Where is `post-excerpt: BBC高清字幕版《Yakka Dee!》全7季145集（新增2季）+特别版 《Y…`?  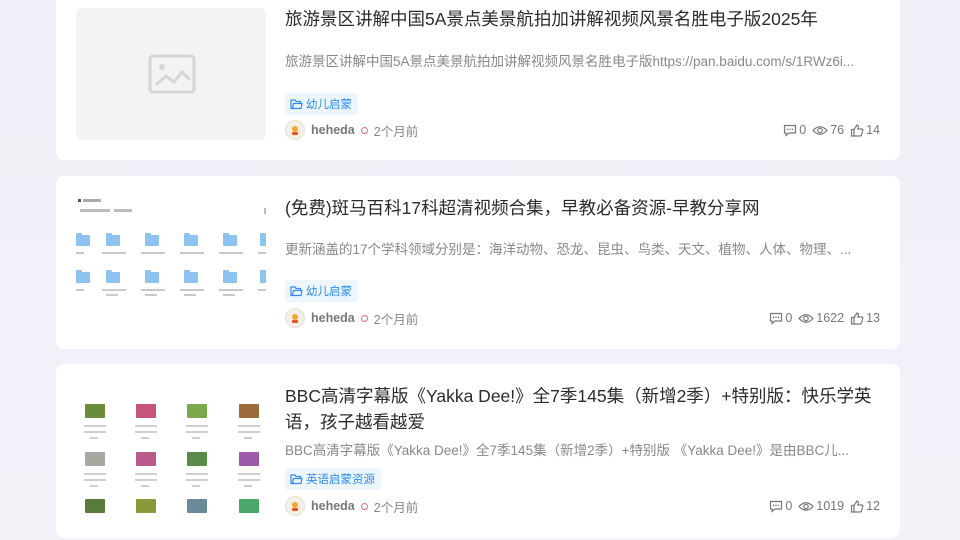 post-excerpt: BBC高清字幕版《Yakka Dee!》全7季145集（新增2季）+特别版 《Y… is located at coordinates (567, 450).